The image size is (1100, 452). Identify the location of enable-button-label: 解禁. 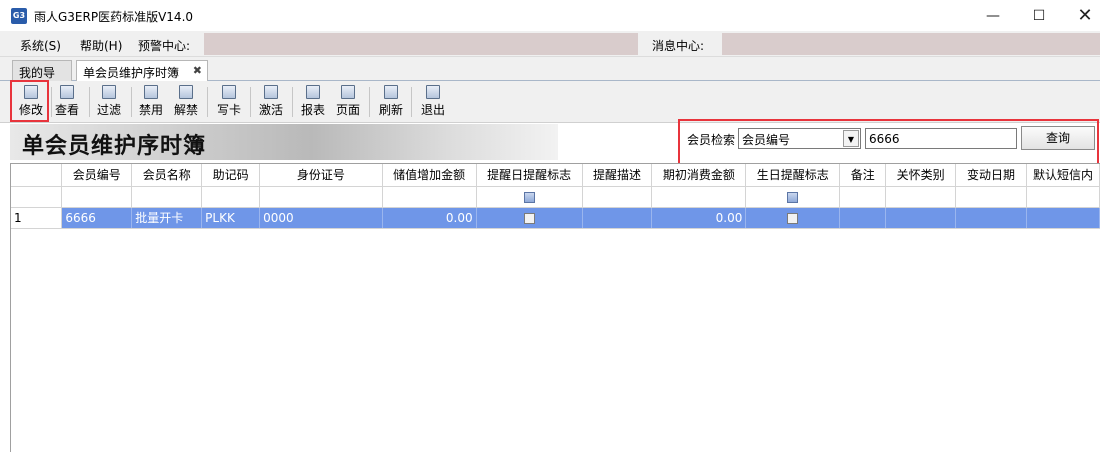
(185, 110).